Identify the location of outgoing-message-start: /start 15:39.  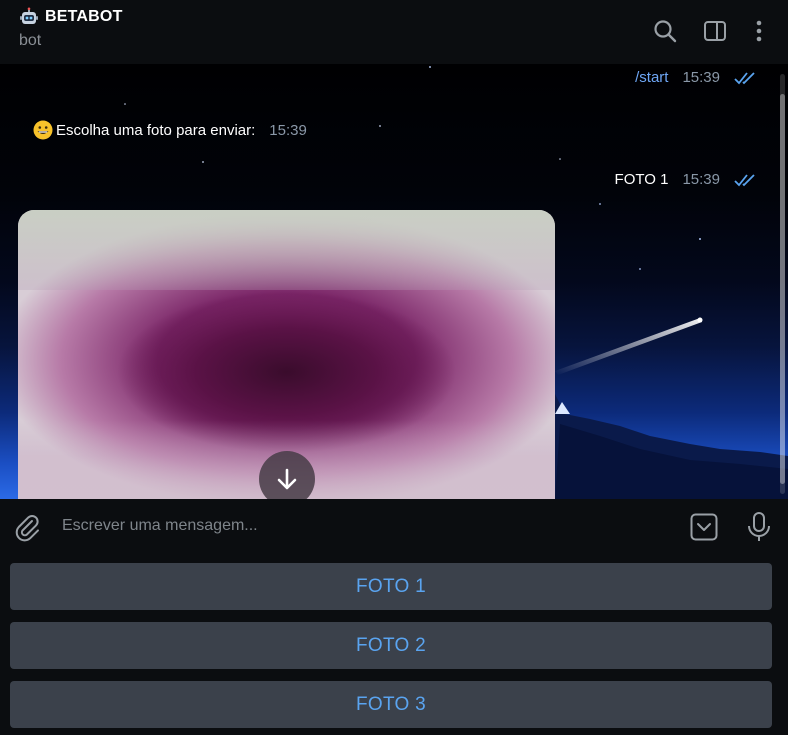
(696, 77).